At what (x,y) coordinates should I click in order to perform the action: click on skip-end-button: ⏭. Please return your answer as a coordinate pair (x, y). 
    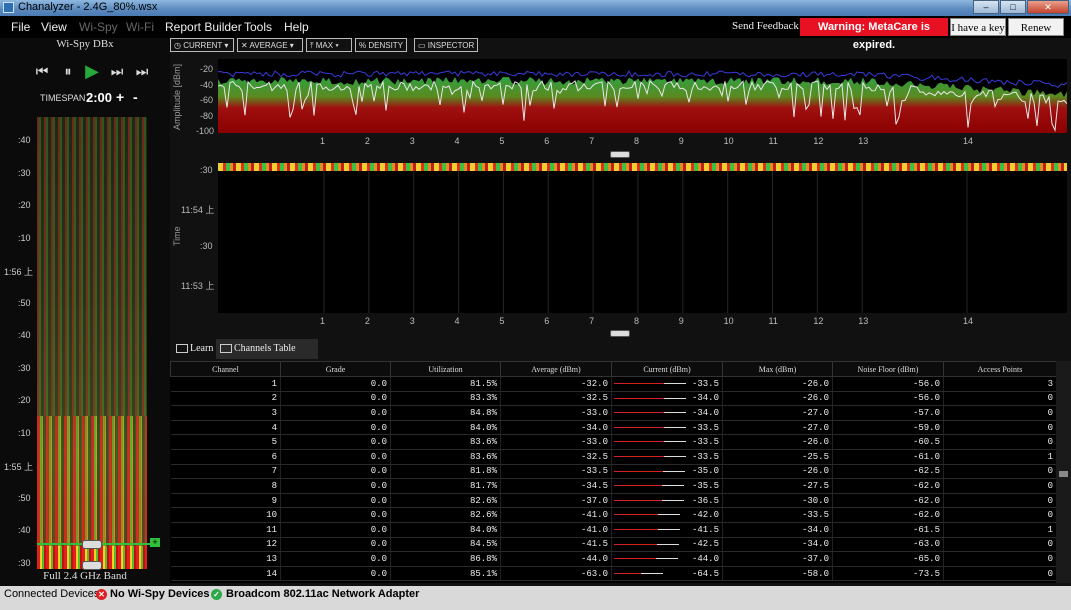
    Looking at the image, I should click on (142, 71).